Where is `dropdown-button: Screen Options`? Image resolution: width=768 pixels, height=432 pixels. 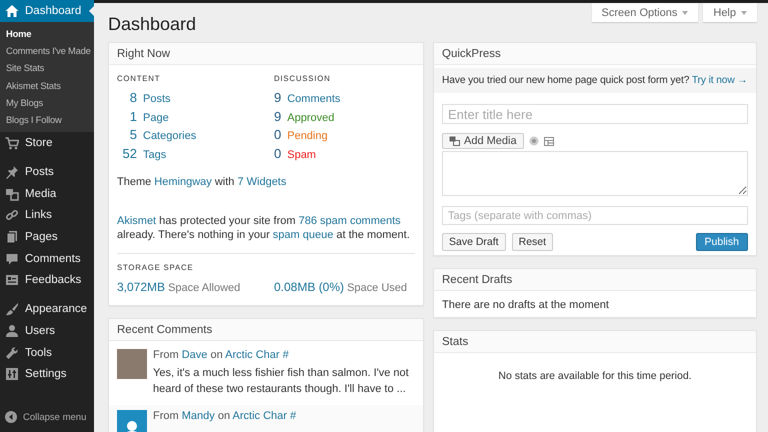
dropdown-button: Screen Options is located at coordinates (645, 12).